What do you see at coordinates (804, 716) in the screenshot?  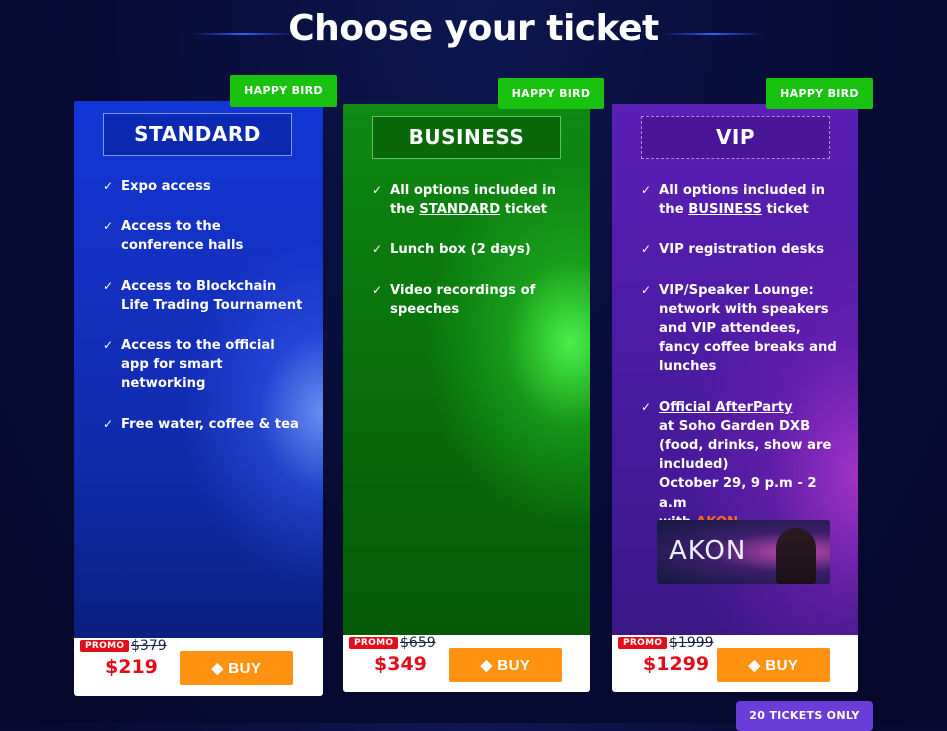 I see `limited-tickets-badge: 20 TICKETS ONLY` at bounding box center [804, 716].